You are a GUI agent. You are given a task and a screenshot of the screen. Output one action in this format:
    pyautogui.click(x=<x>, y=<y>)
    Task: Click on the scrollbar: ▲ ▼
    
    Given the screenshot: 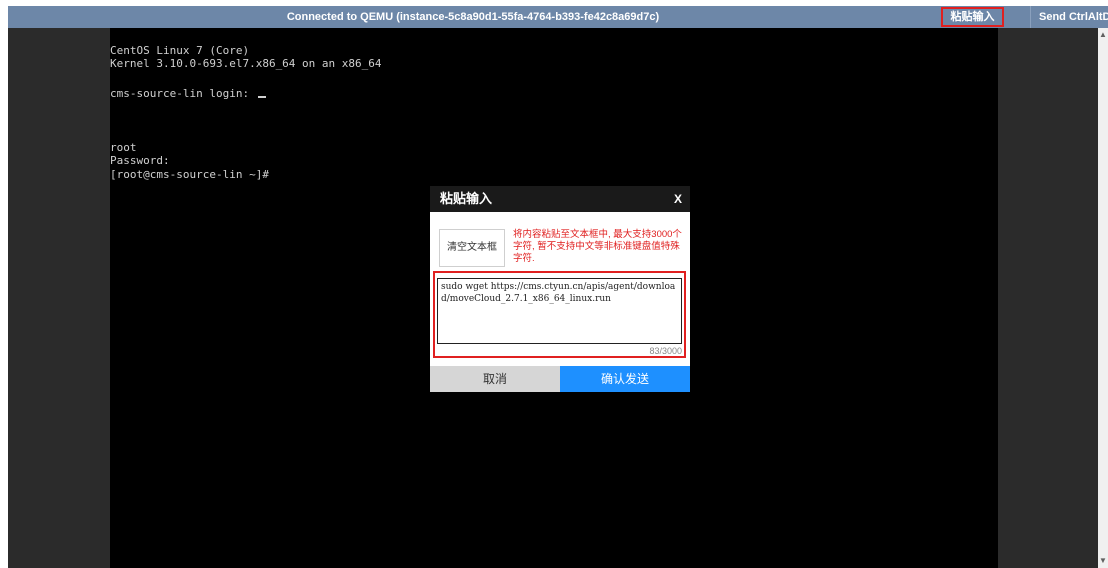 What is the action you would take?
    pyautogui.click(x=1103, y=298)
    